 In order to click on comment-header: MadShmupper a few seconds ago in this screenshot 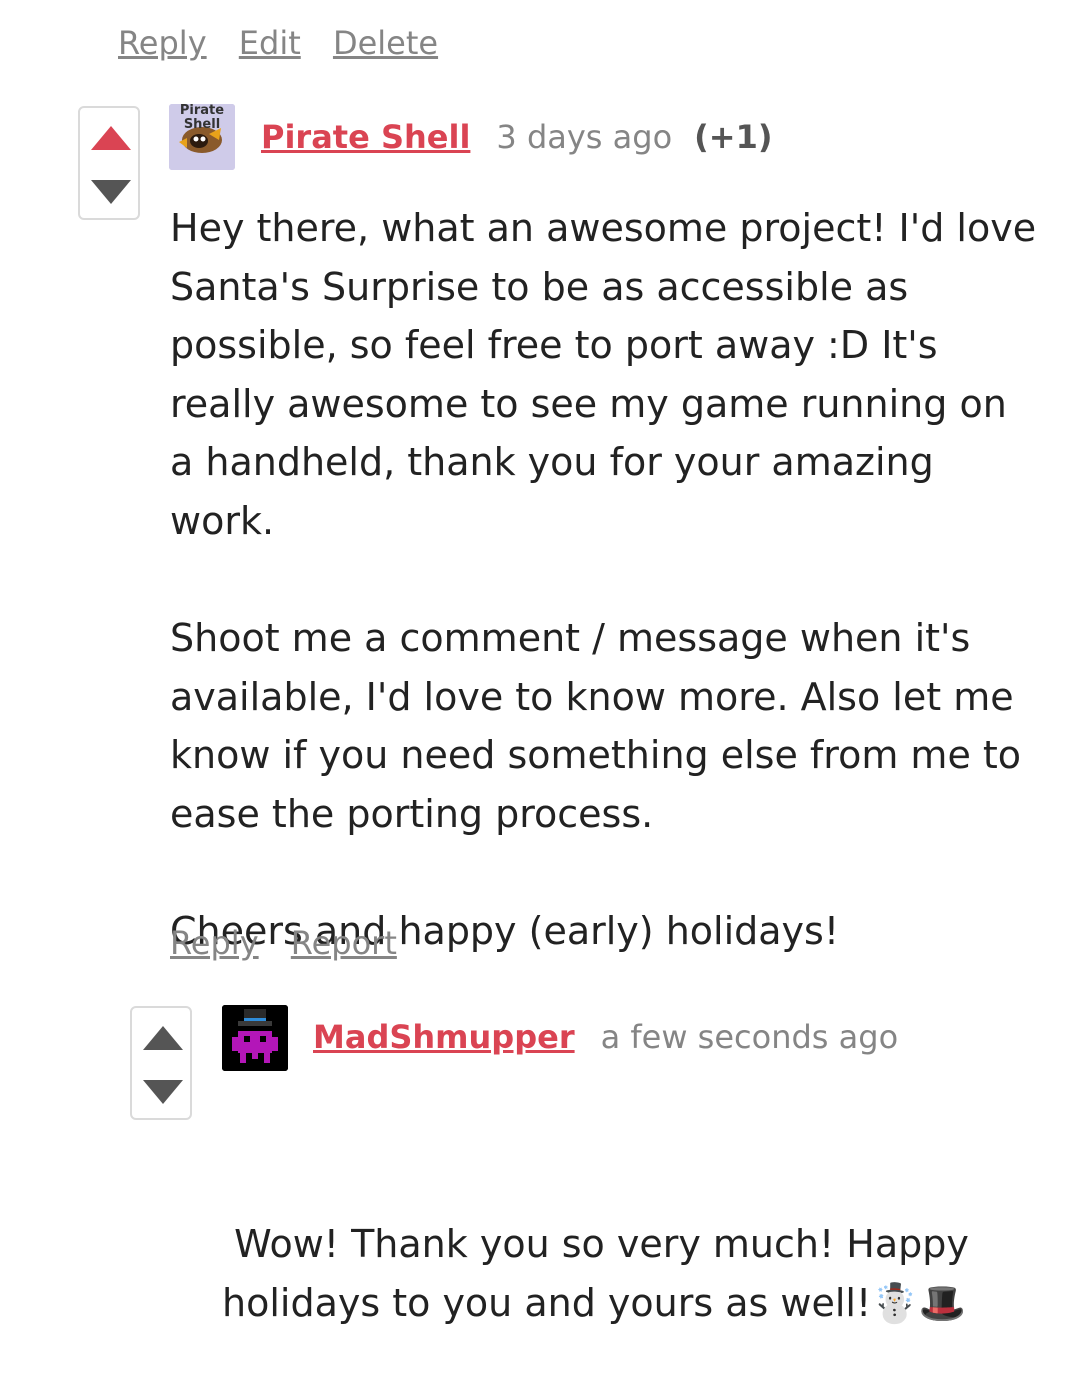, I will do `click(616, 1037)`.